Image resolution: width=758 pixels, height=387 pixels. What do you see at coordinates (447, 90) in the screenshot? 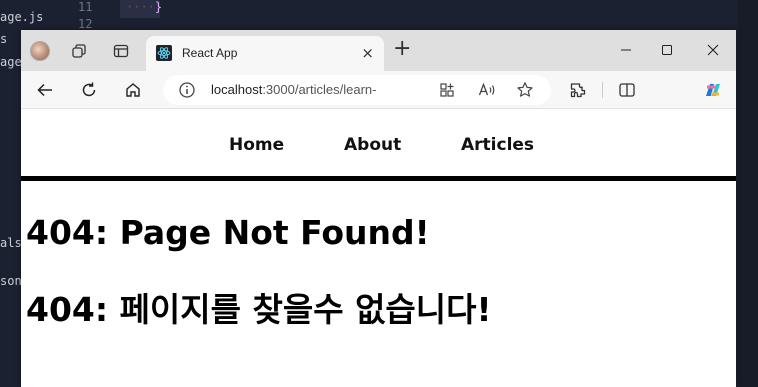
I see `app-available-icon` at bounding box center [447, 90].